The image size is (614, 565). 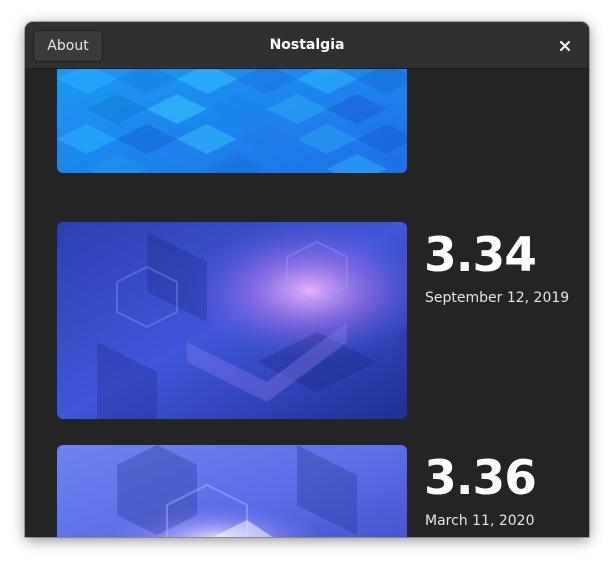 What do you see at coordinates (480, 478) in the screenshot?
I see `release-version-3: 3.36` at bounding box center [480, 478].